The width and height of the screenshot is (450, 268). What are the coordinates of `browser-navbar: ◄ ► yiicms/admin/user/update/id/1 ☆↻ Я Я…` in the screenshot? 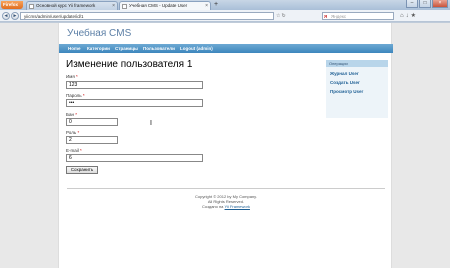 It's located at (225, 16).